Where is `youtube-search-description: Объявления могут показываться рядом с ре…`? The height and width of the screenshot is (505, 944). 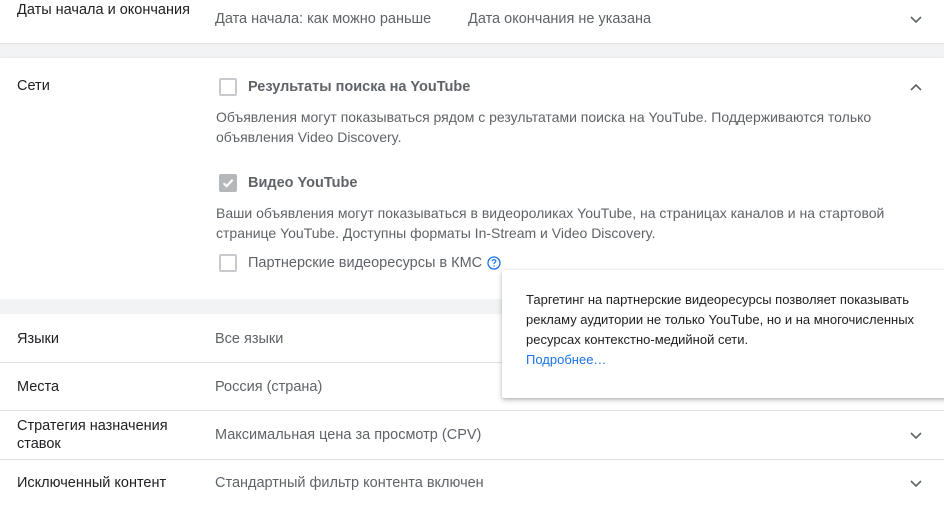 youtube-search-description: Объявления могут показываться рядом с ре… is located at coordinates (544, 127).